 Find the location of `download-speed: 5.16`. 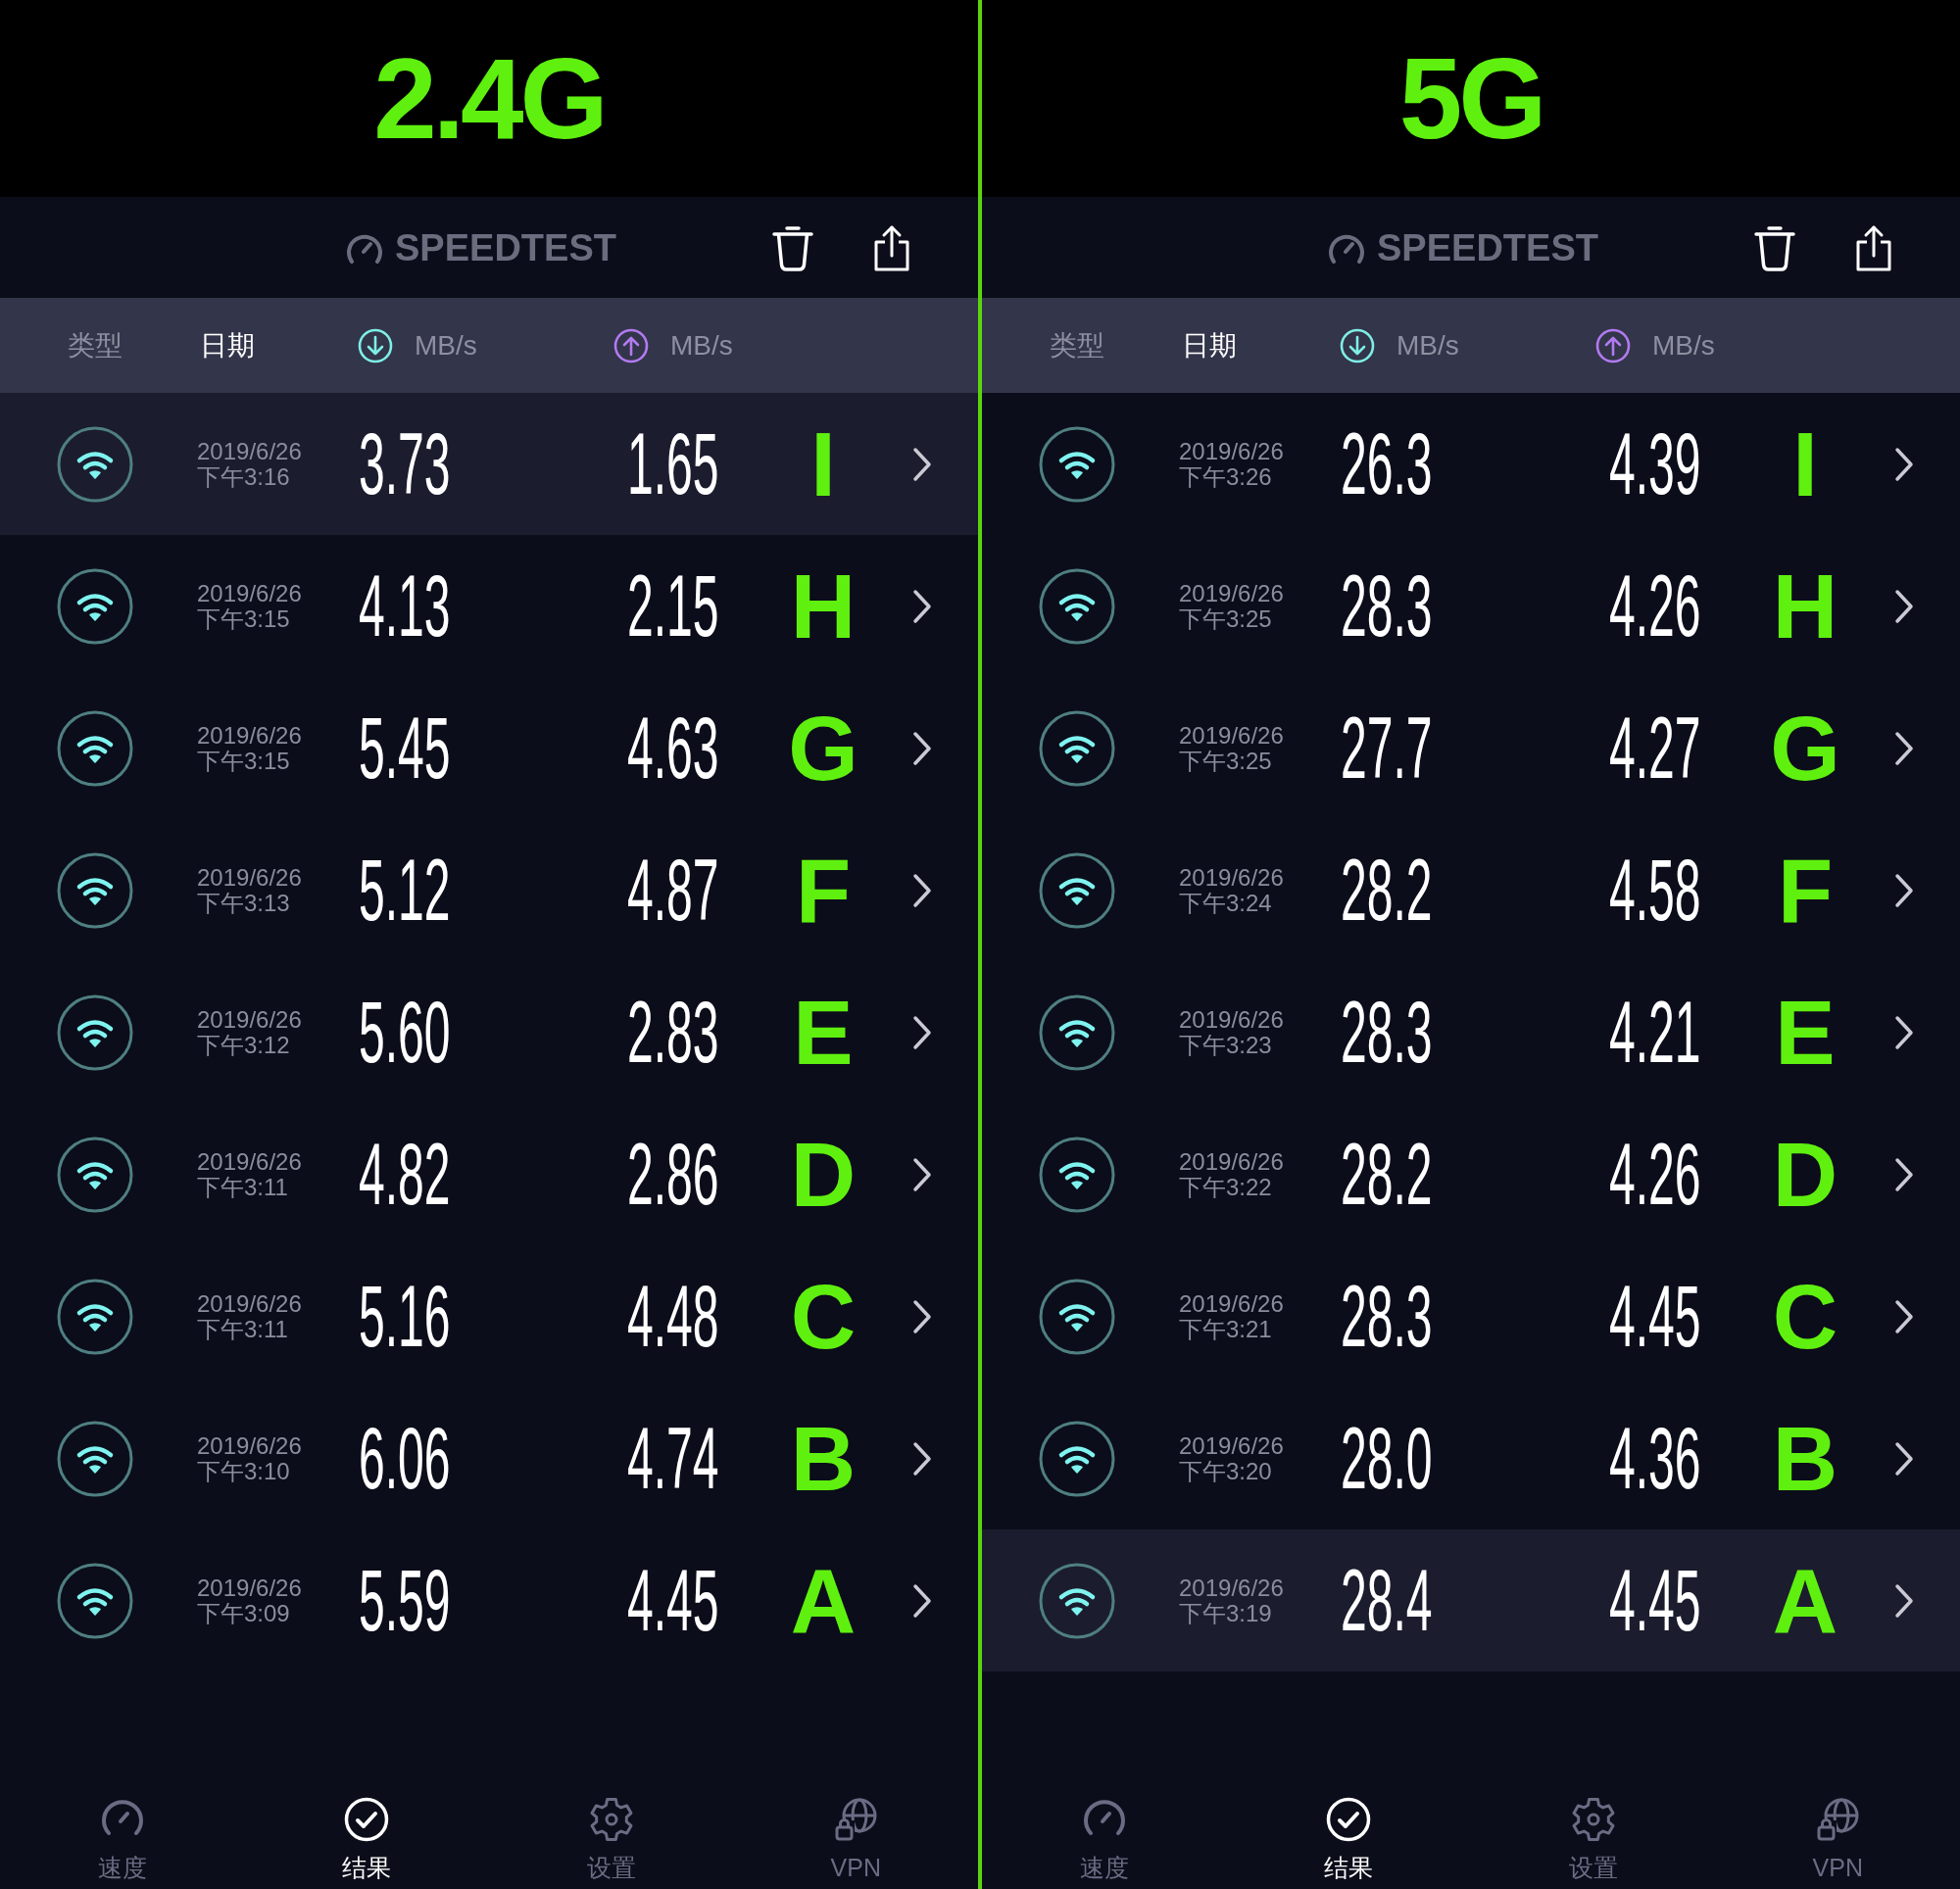

download-speed: 5.16 is located at coordinates (405, 1316).